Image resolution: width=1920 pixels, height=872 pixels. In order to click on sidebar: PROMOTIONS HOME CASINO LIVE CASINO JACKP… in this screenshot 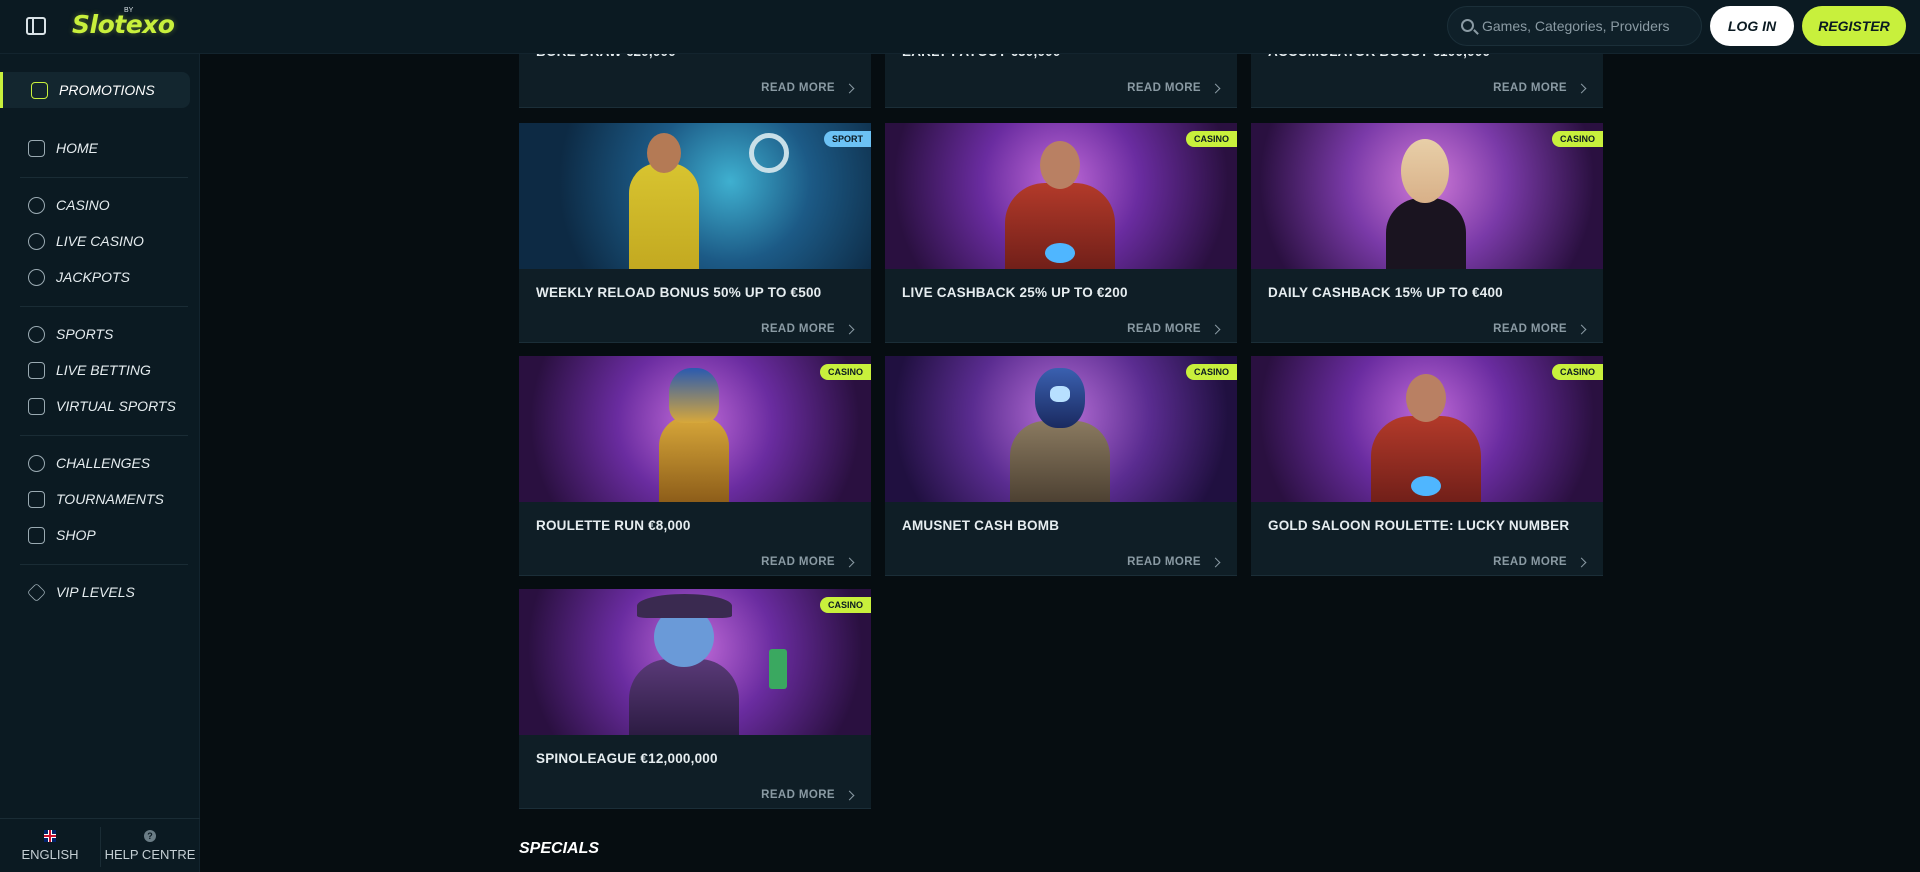, I will do `click(100, 463)`.